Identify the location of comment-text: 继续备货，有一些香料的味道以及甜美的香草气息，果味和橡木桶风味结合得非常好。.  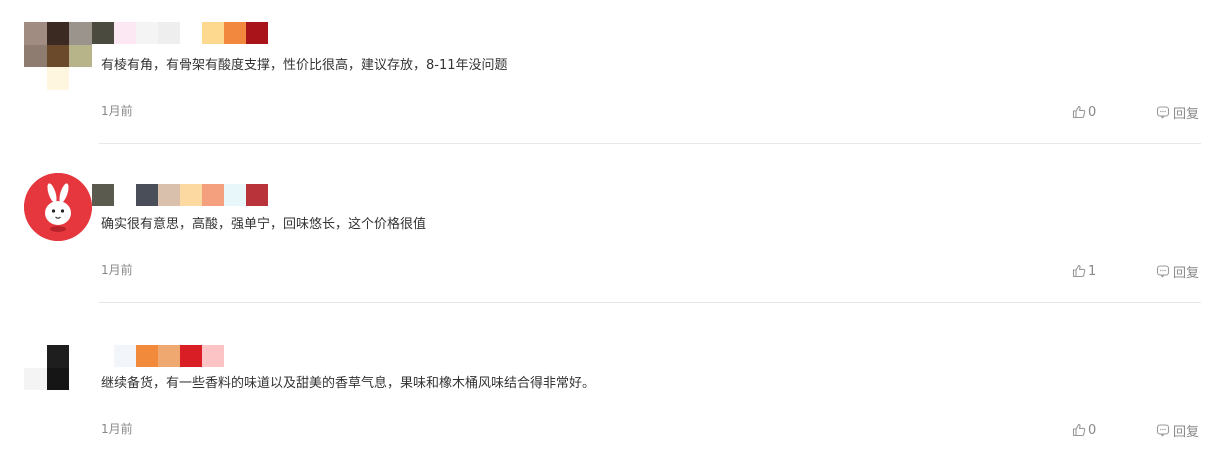
(348, 383).